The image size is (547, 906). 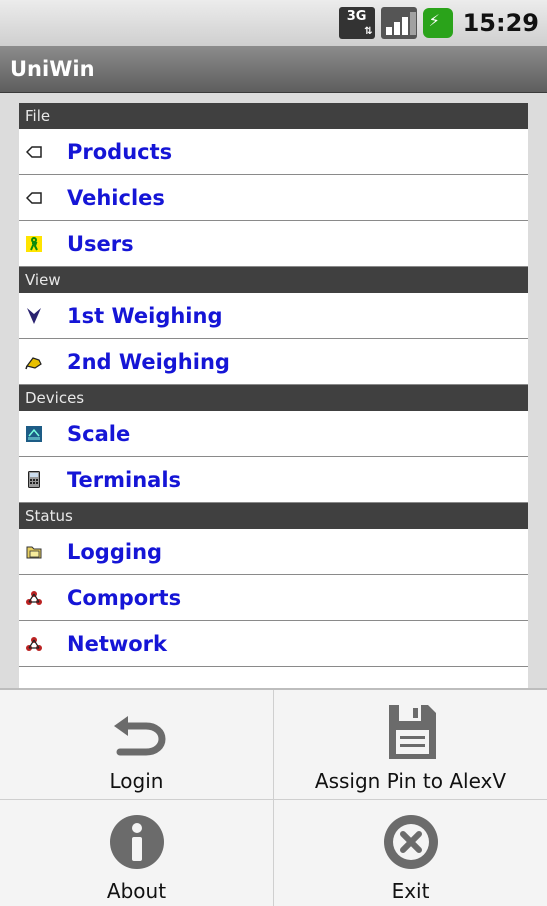 I want to click on about-menu-item: About, so click(x=136, y=853).